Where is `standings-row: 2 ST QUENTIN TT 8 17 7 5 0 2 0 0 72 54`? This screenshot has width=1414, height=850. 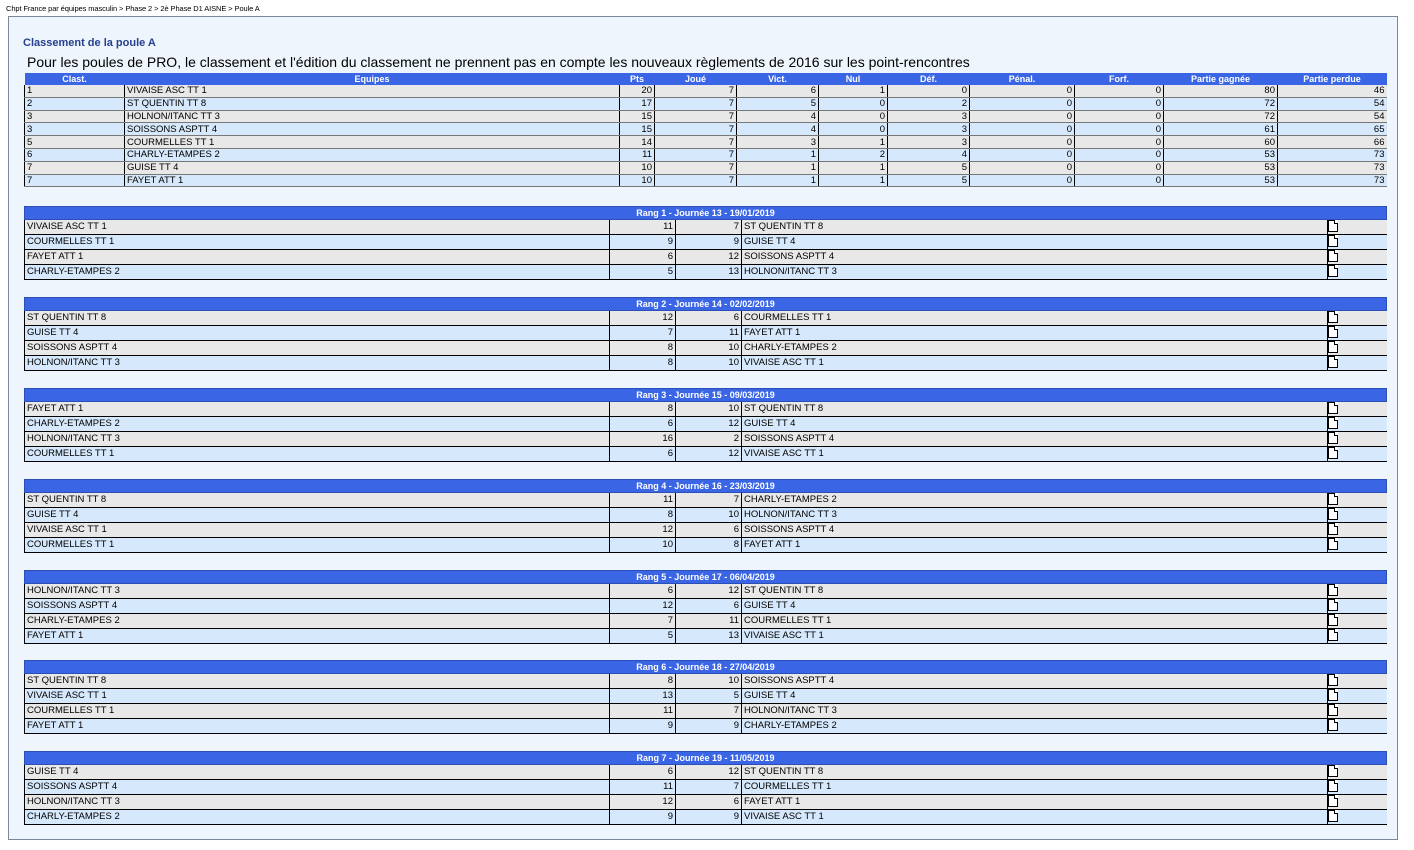 standings-row: 2 ST QUENTIN TT 8 17 7 5 0 2 0 0 72 54 is located at coordinates (705, 104).